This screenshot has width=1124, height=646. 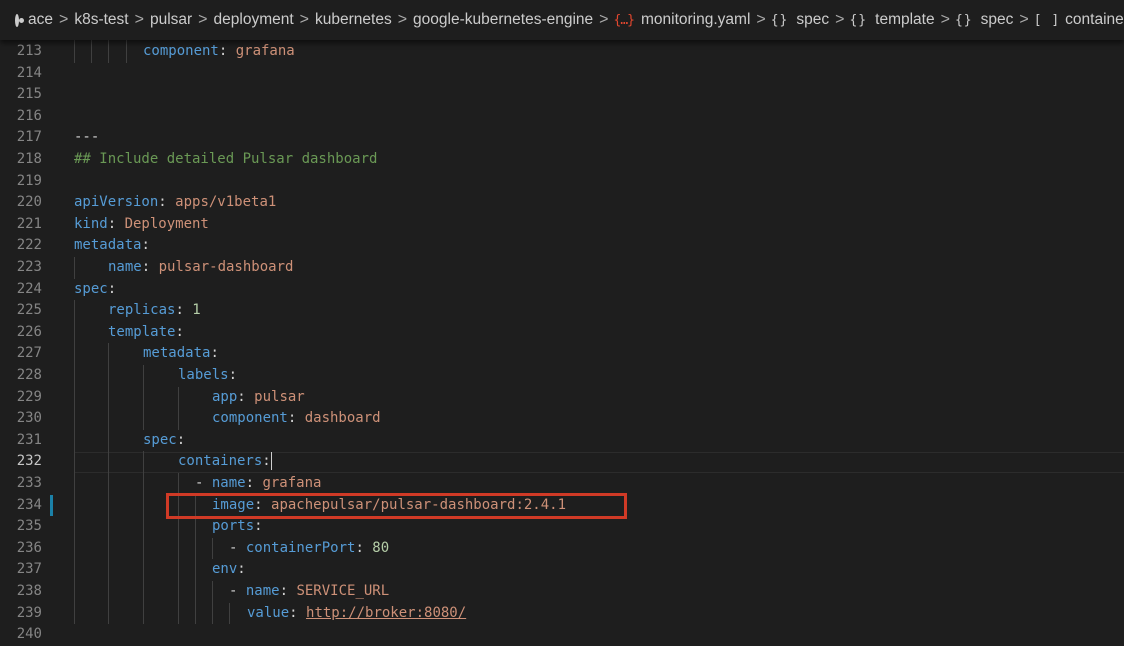 What do you see at coordinates (29, 375) in the screenshot?
I see `line-number: 228` at bounding box center [29, 375].